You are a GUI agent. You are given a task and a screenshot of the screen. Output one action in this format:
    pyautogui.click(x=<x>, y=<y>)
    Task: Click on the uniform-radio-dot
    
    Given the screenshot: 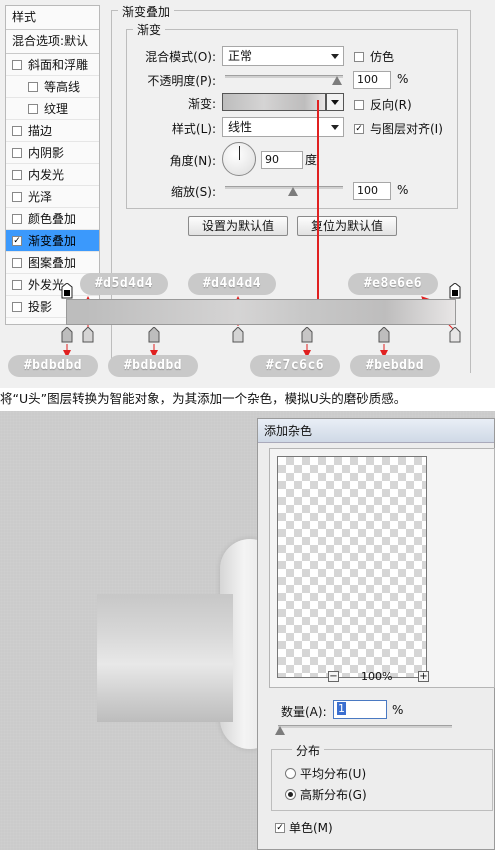 What is the action you would take?
    pyautogui.click(x=290, y=773)
    